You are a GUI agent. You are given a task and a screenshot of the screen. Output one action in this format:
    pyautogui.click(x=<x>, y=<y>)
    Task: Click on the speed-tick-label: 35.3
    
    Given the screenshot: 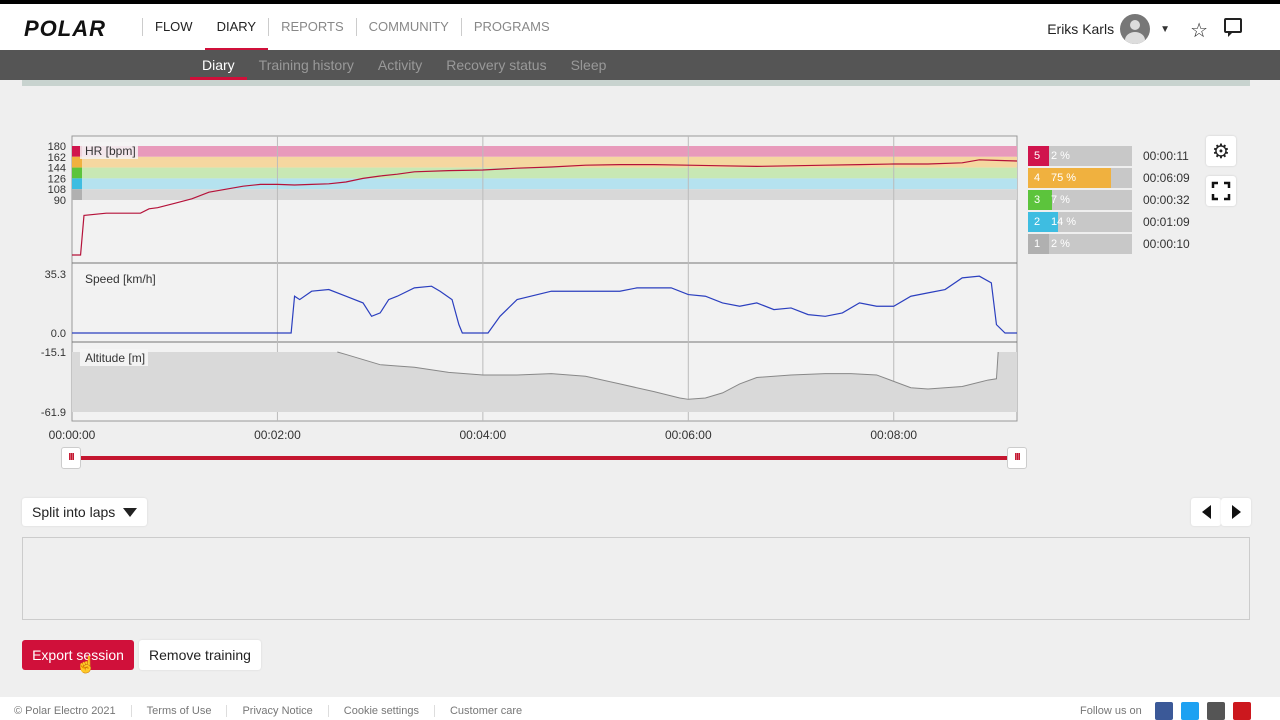 What is the action you would take?
    pyautogui.click(x=55, y=275)
    